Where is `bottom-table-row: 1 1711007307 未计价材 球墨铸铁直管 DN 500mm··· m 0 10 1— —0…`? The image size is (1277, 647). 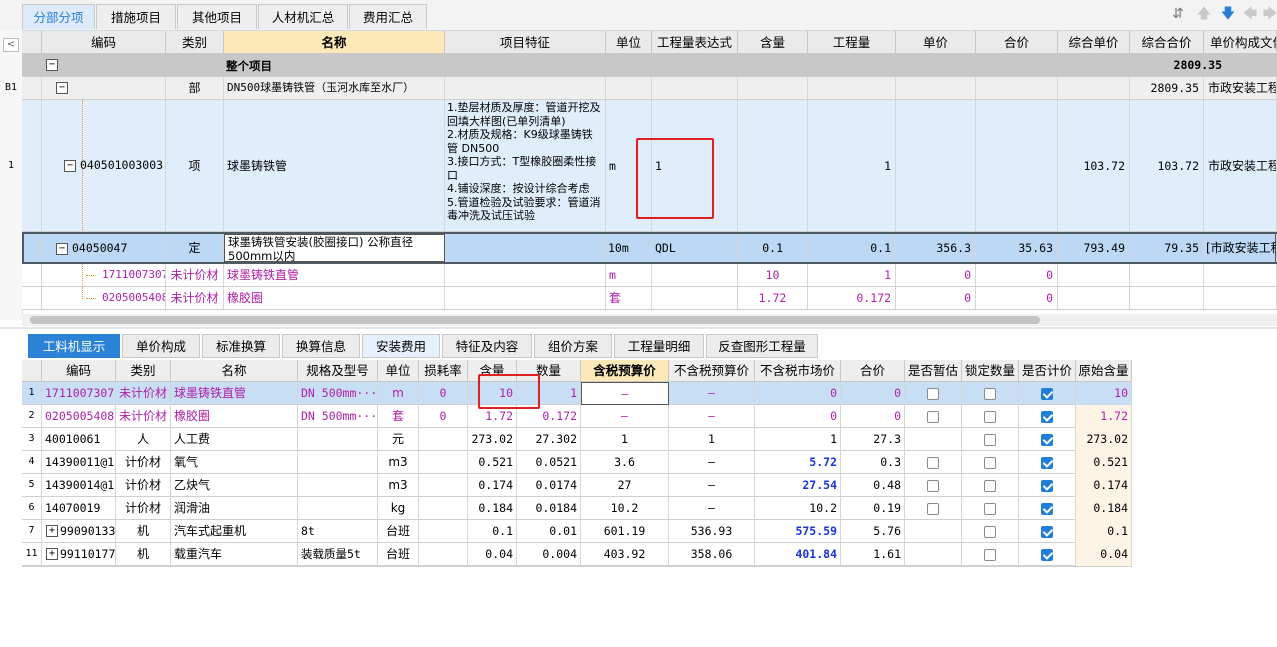 bottom-table-row: 1 1711007307 未计价材 球墨铸铁直管 DN 500mm··· m 0 10 1— —0… is located at coordinates (577, 393).